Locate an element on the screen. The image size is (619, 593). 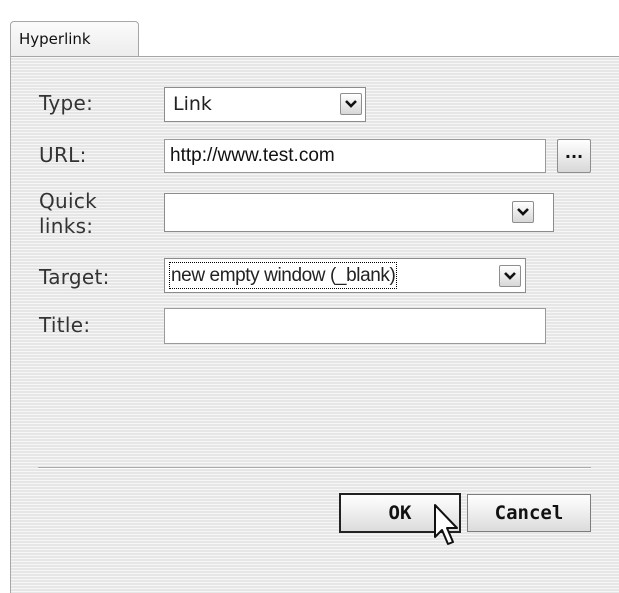
quick-links-label: Quick links: is located at coordinates (68, 214).